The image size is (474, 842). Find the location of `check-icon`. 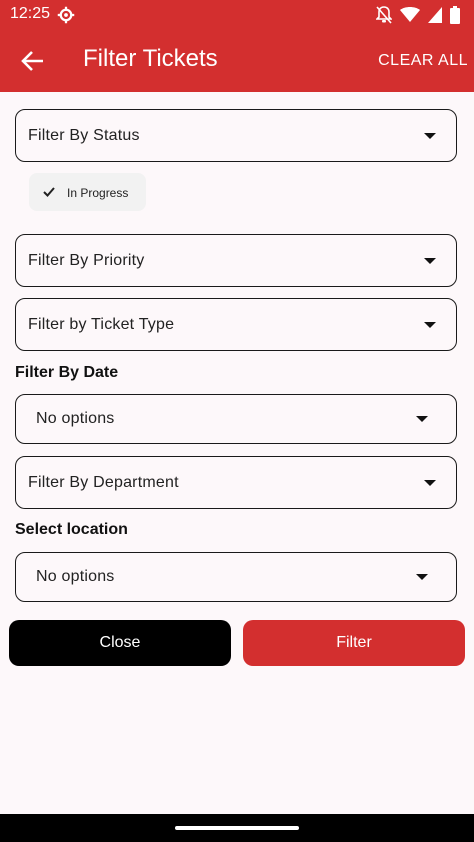

check-icon is located at coordinates (49, 192).